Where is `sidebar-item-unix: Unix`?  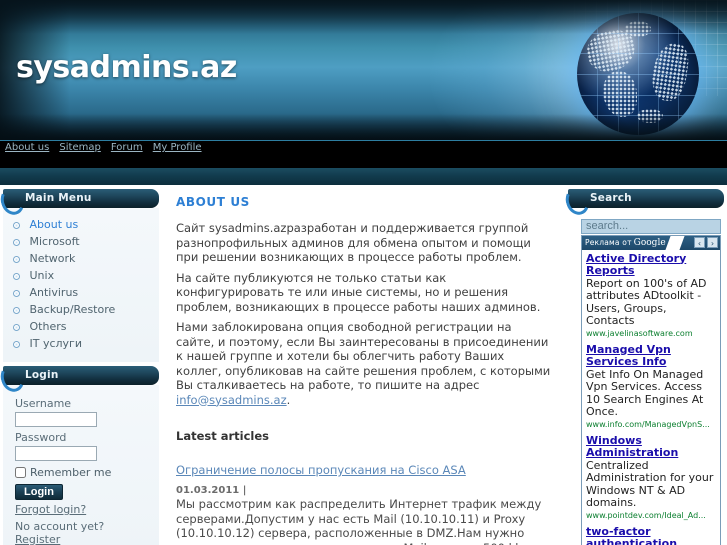 sidebar-item-unix: Unix is located at coordinates (86, 275).